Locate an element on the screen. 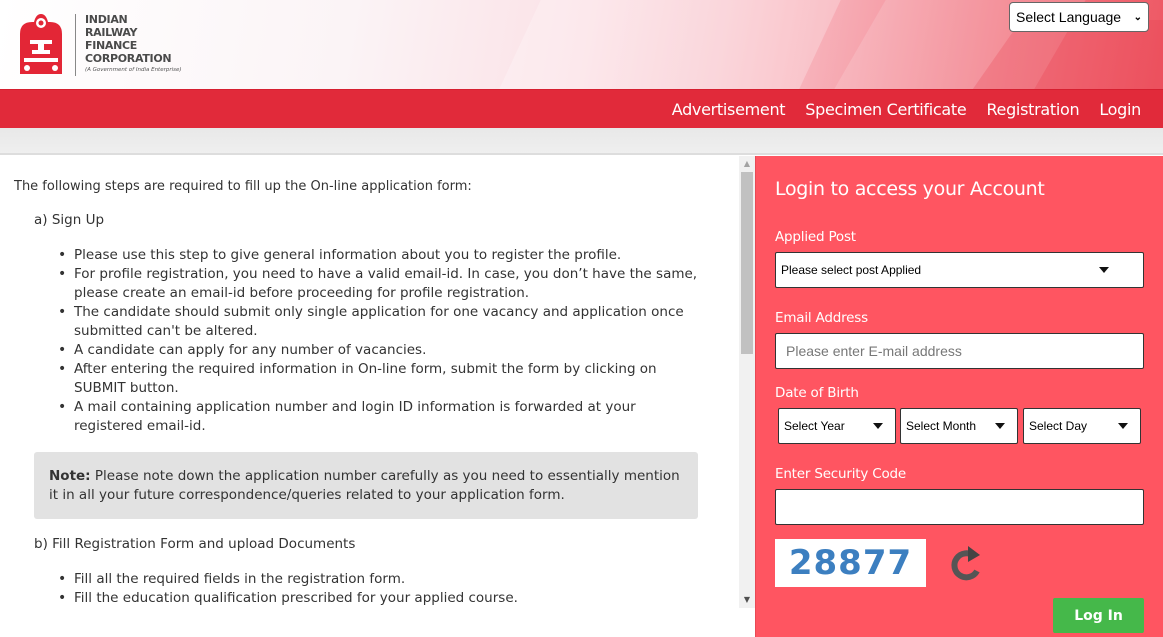 The height and width of the screenshot is (637, 1163). applied-post-value: Please select post Applied is located at coordinates (851, 270).